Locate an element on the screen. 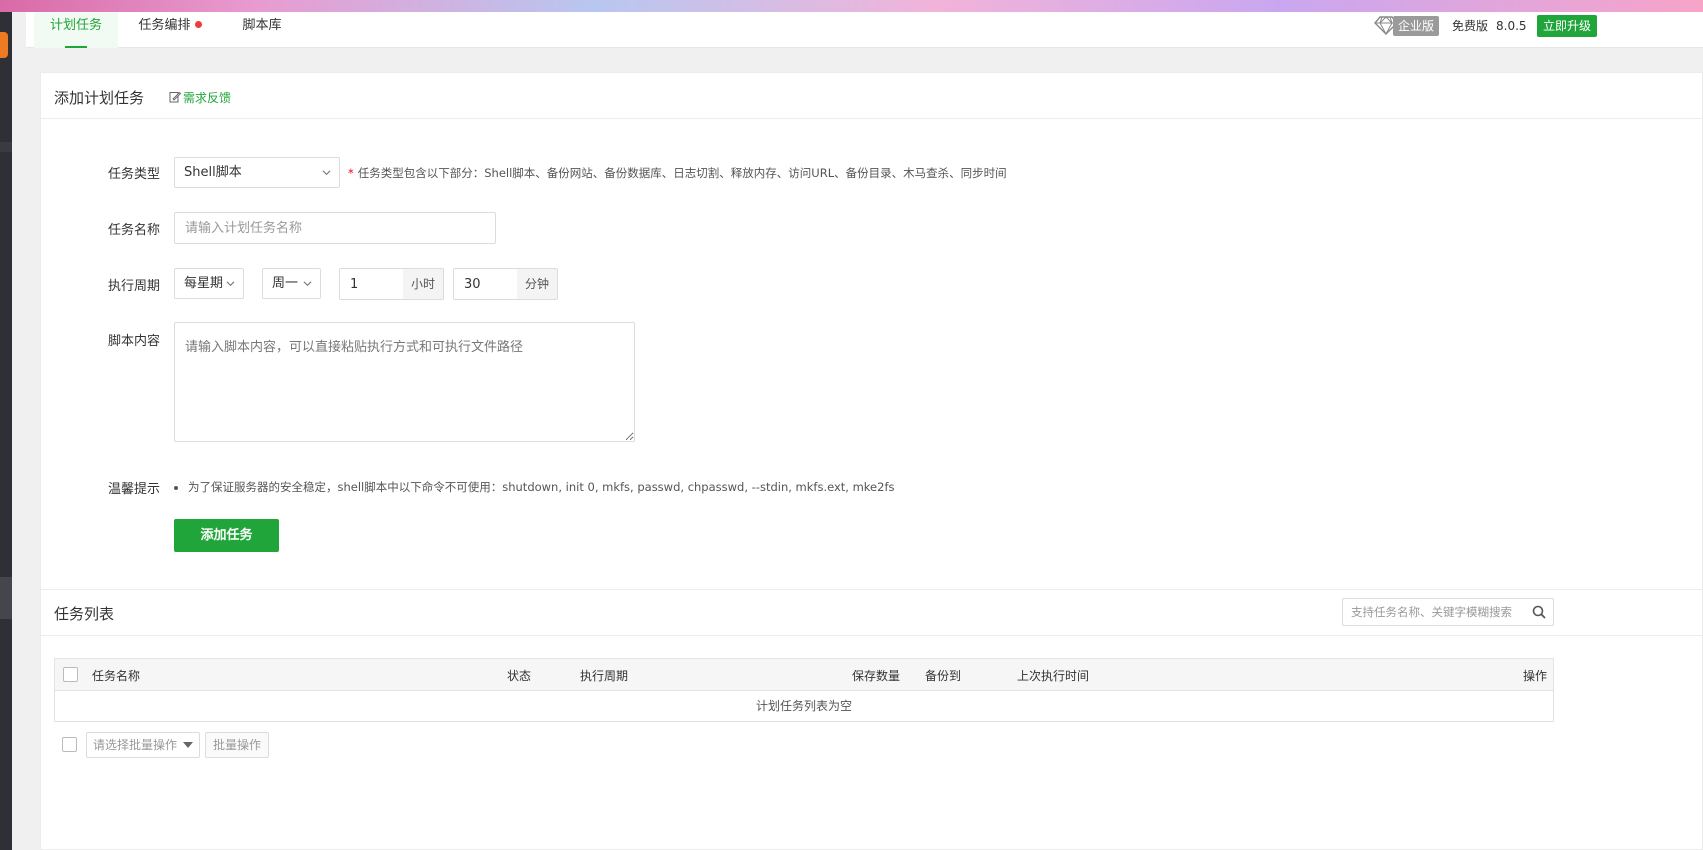 This screenshot has height=850, width=1703. version-area: 企业版 免费版 8.0.5 立即升级 is located at coordinates (1514, 26).